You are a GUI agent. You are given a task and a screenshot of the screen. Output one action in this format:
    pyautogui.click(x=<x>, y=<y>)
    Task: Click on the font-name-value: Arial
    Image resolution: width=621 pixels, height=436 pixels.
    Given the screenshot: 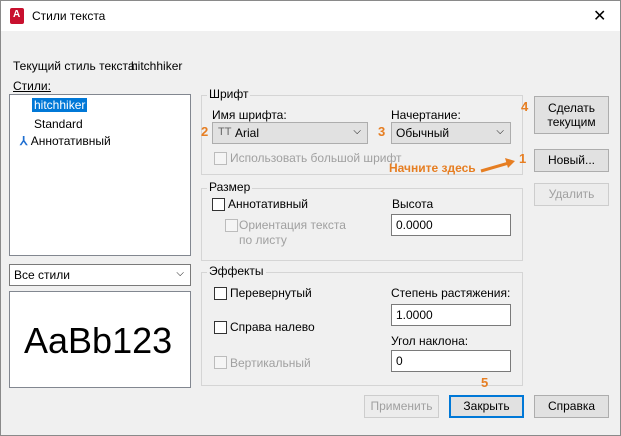 What is the action you would take?
    pyautogui.click(x=247, y=133)
    